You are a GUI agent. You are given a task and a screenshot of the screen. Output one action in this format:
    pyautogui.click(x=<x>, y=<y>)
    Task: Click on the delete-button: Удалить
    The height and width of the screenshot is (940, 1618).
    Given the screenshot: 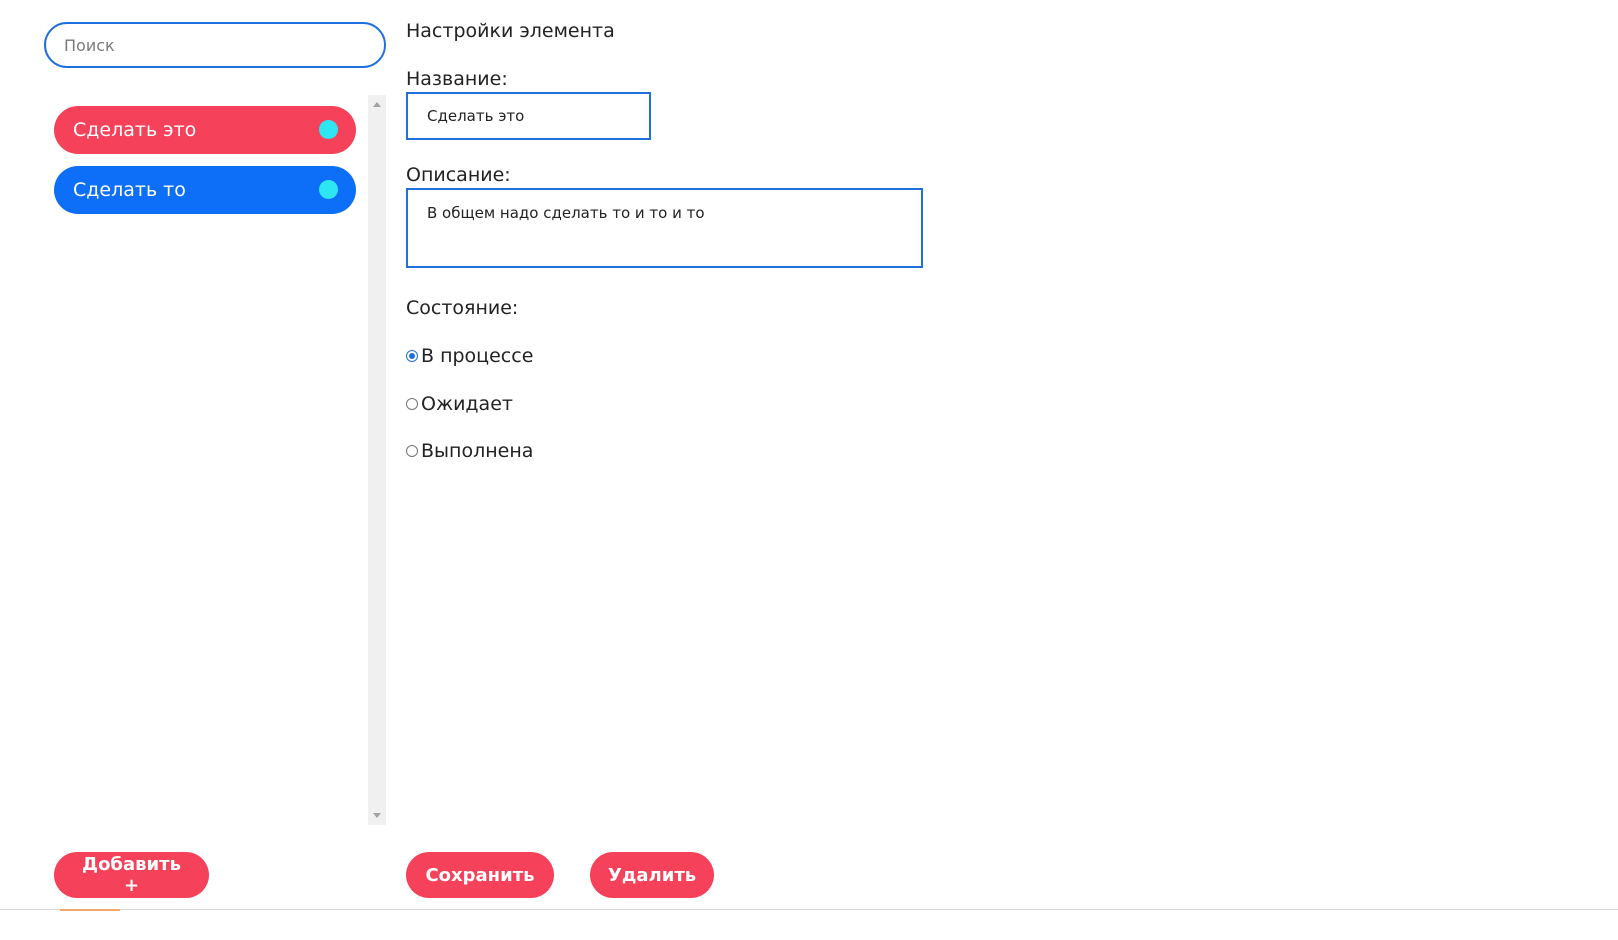 What is the action you would take?
    pyautogui.click(x=652, y=875)
    